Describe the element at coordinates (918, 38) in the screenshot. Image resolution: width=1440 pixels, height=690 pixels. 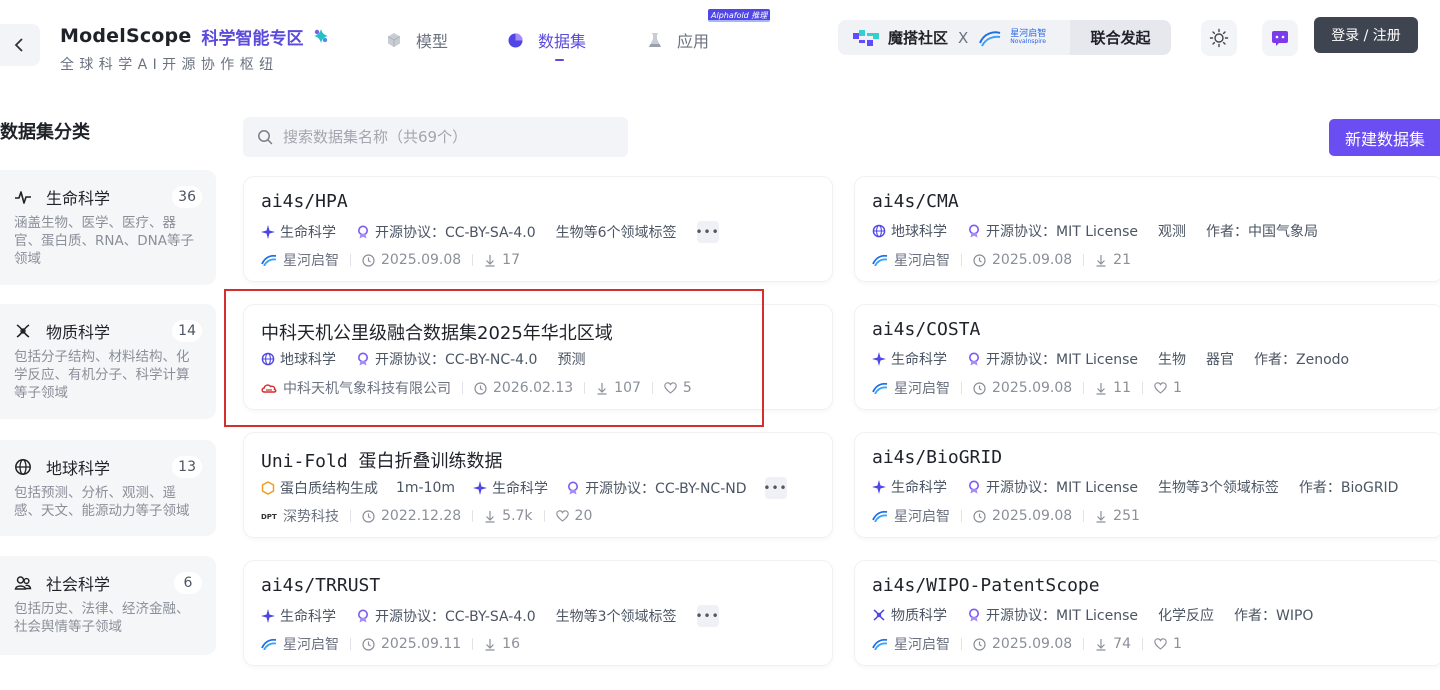
I see `collab-brand-name: 魔搭社区` at that location.